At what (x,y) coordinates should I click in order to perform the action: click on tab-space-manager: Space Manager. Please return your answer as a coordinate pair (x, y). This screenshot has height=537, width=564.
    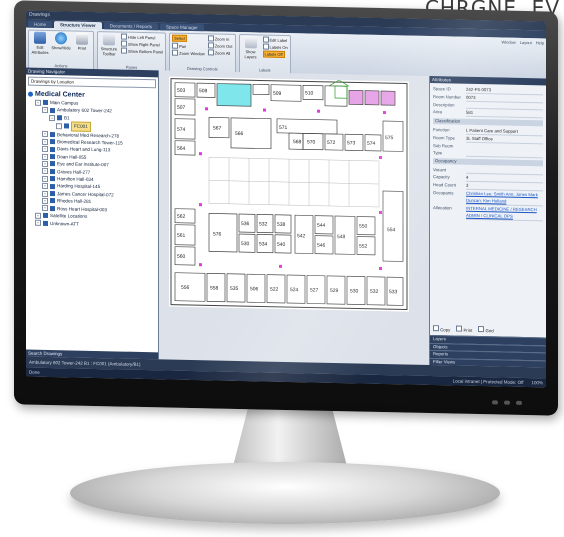
    Looking at the image, I should click on (181, 27).